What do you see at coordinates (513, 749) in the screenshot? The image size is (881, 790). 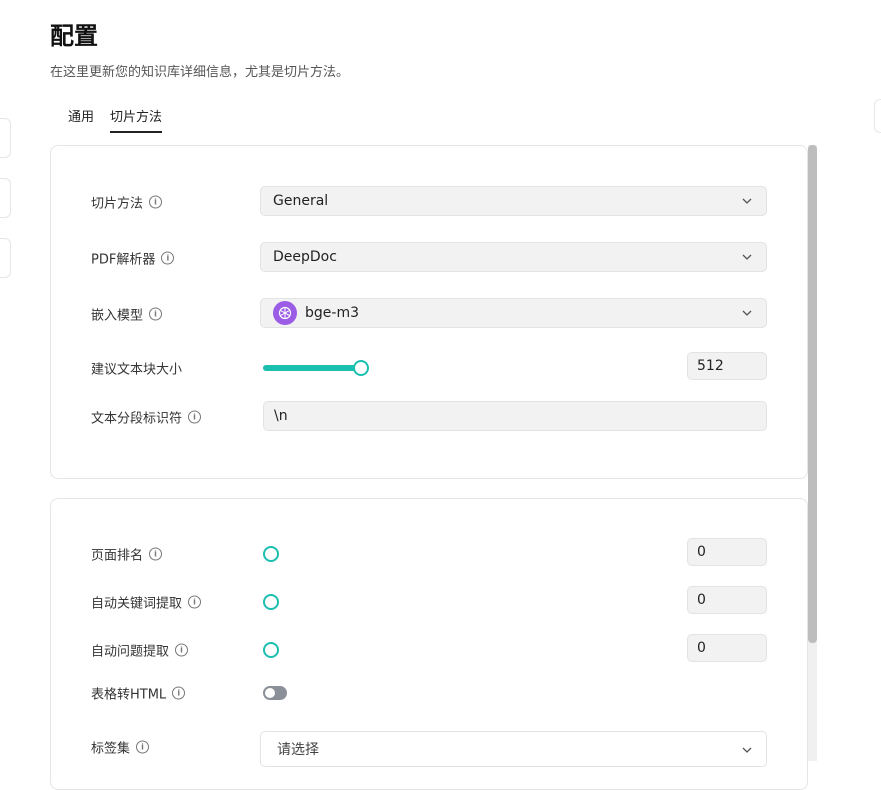 I see `tag-sets-select: 请选择` at bounding box center [513, 749].